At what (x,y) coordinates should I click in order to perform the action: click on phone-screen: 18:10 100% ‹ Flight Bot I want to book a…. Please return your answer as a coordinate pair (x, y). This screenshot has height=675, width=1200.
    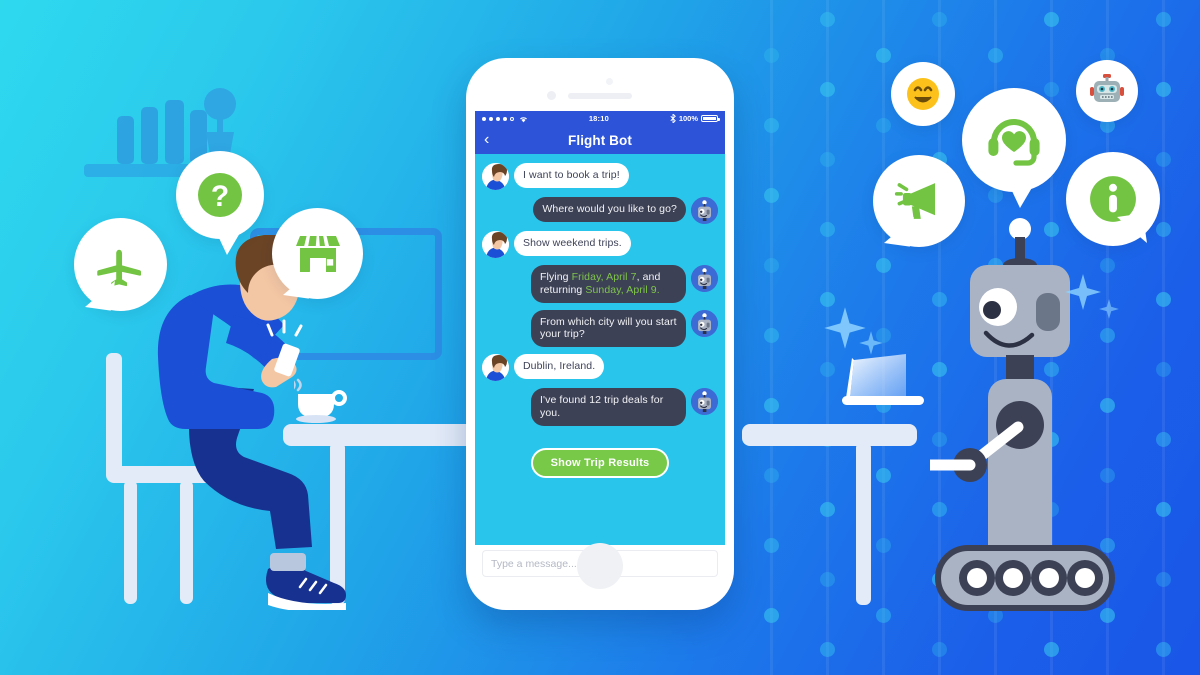
    Looking at the image, I should click on (600, 328).